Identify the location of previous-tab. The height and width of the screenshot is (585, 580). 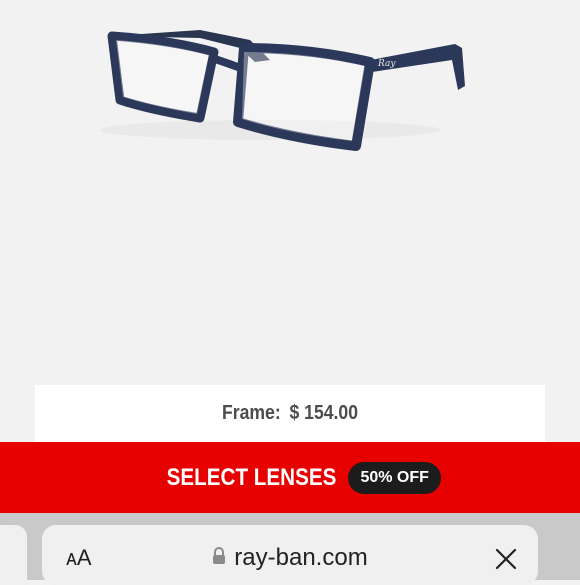
(13, 555).